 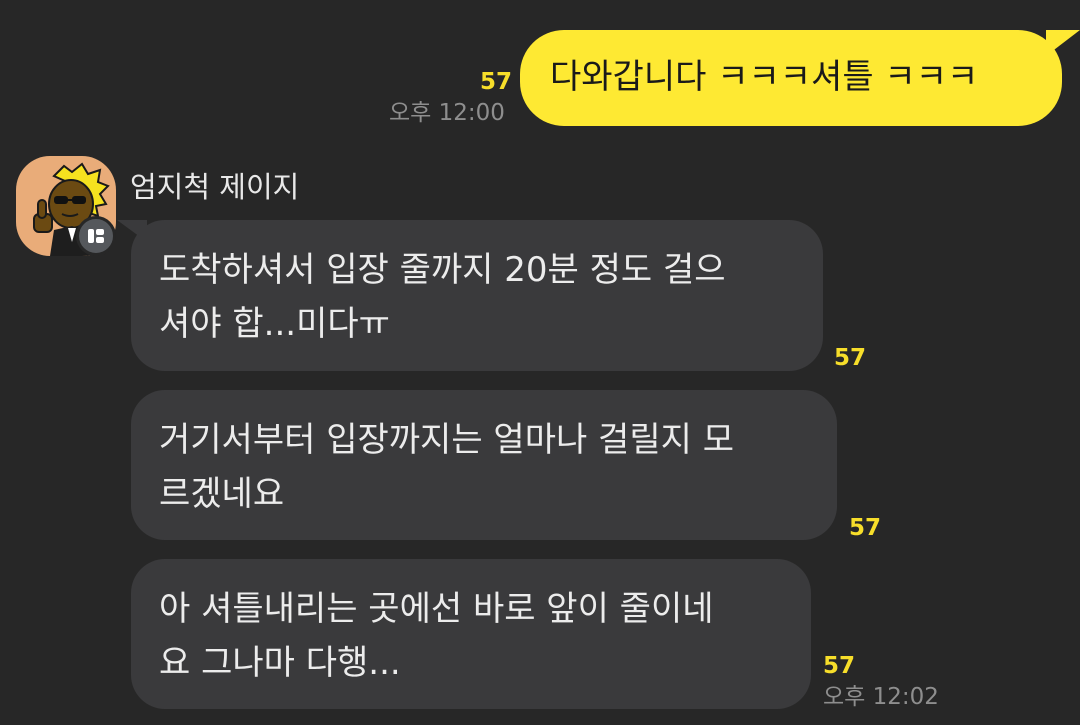 I want to click on sent-message-text: 다와갑니다 ㅋㅋㅋ셔틀 ㅋㅋㅋ, so click(x=764, y=77).